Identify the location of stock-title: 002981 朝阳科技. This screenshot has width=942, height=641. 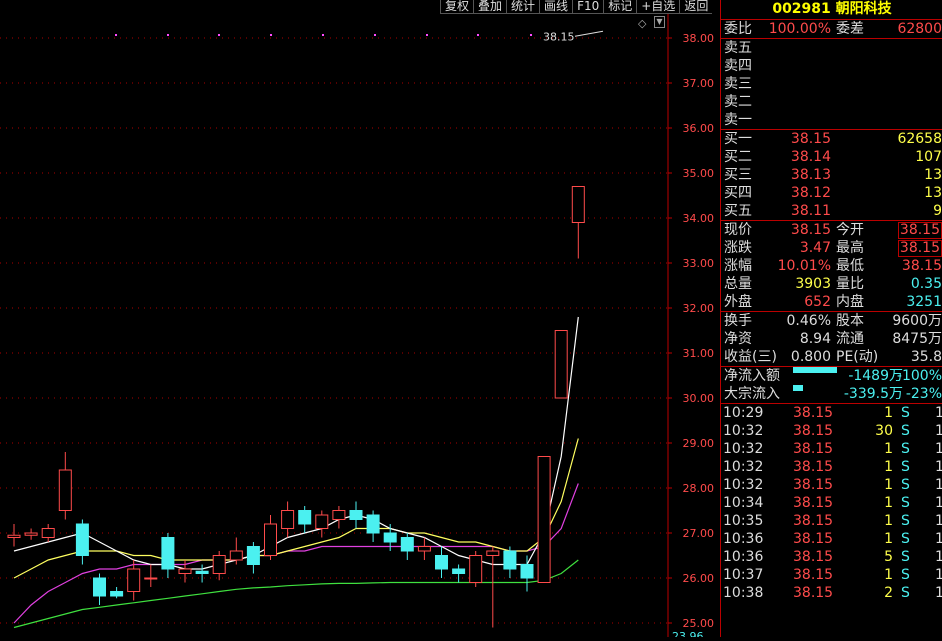
(831, 10).